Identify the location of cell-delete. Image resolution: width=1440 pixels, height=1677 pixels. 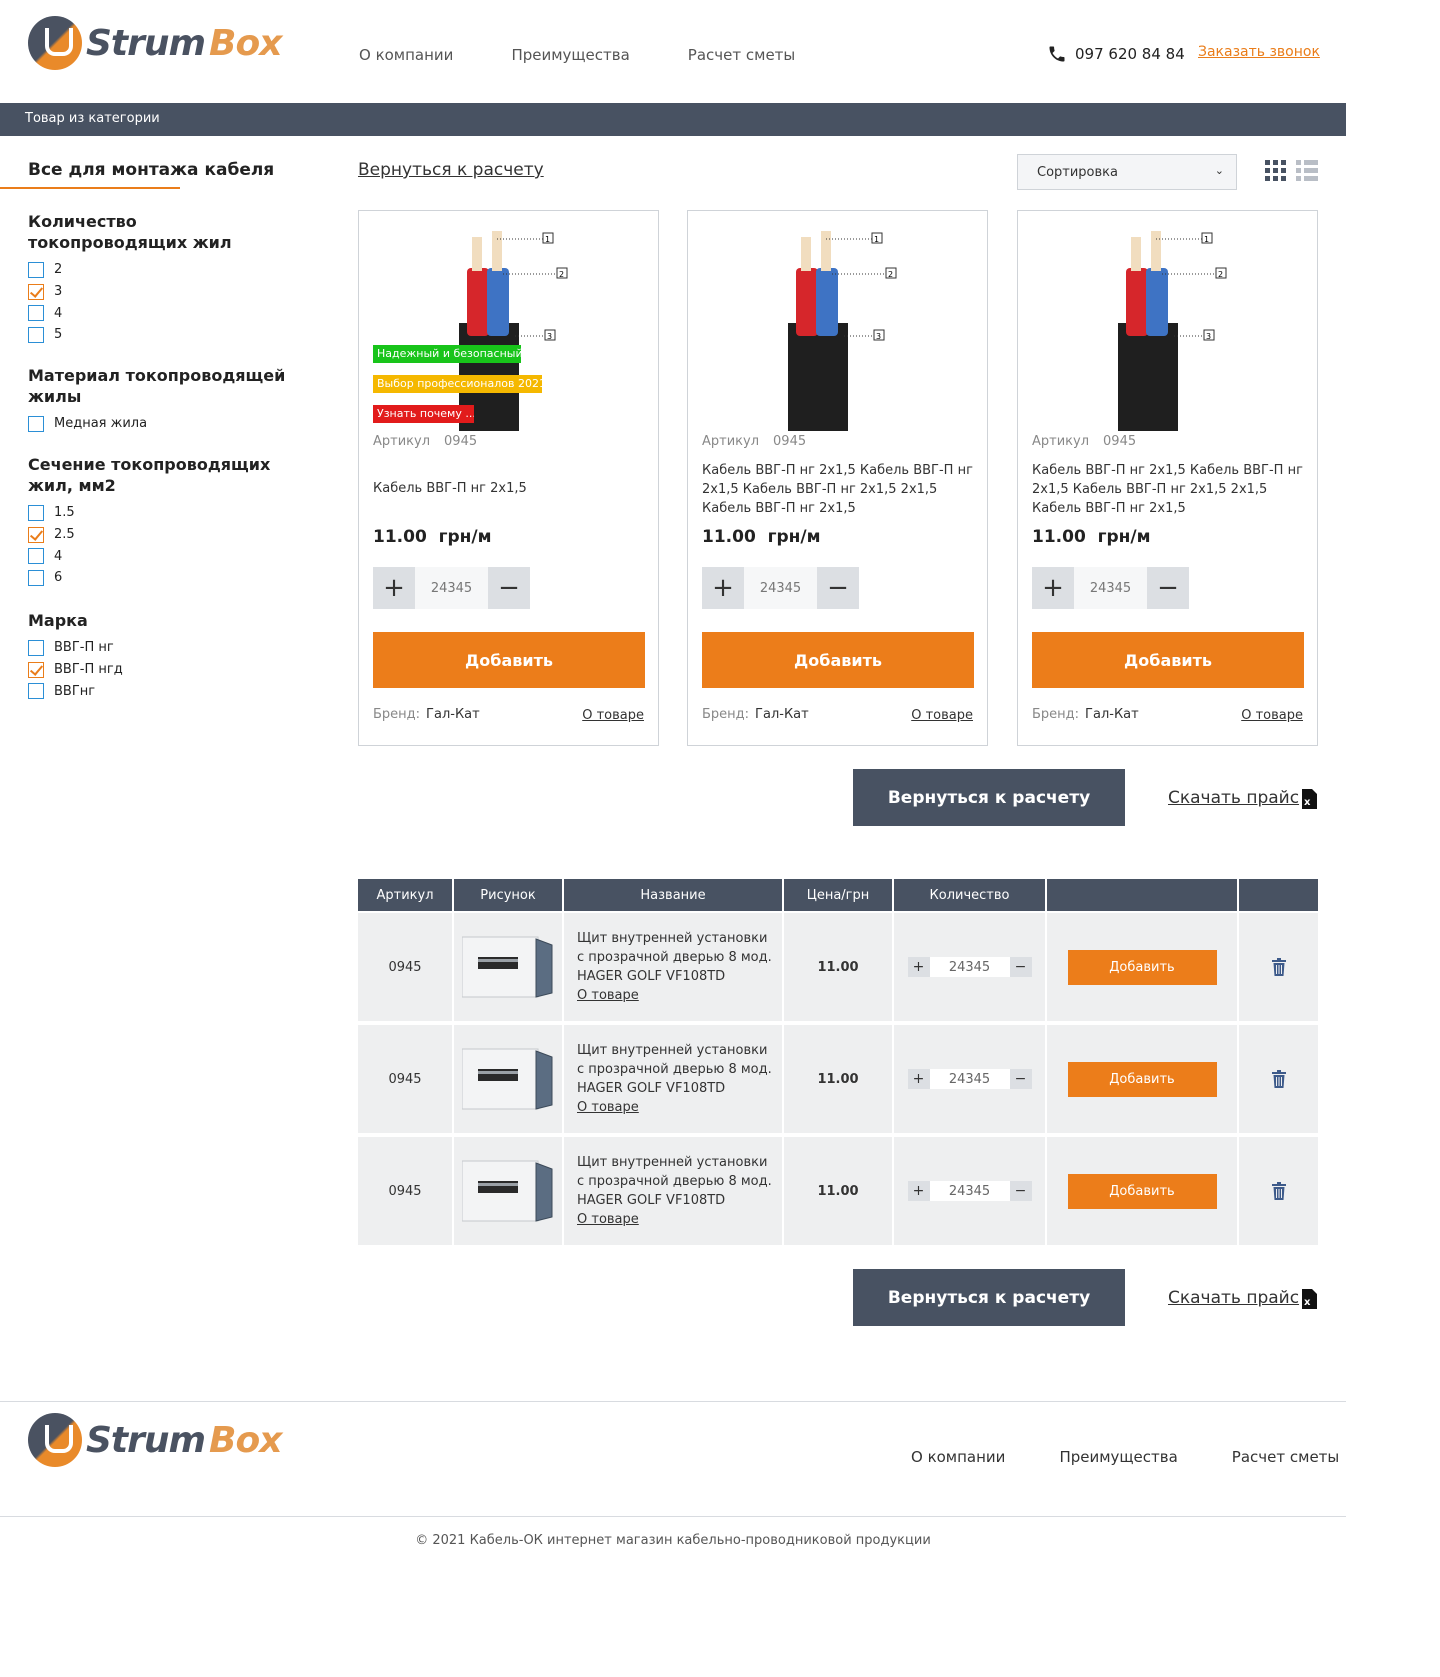
(1278, 1079).